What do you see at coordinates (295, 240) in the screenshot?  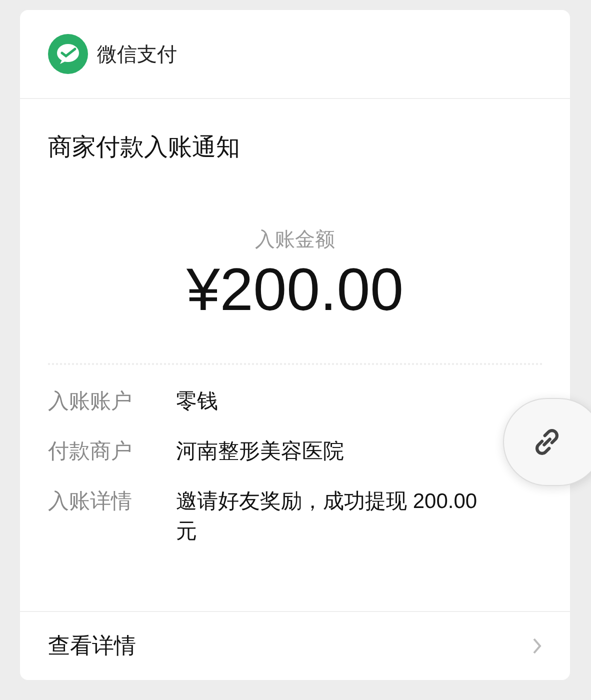 I see `amount-label: 入账金额` at bounding box center [295, 240].